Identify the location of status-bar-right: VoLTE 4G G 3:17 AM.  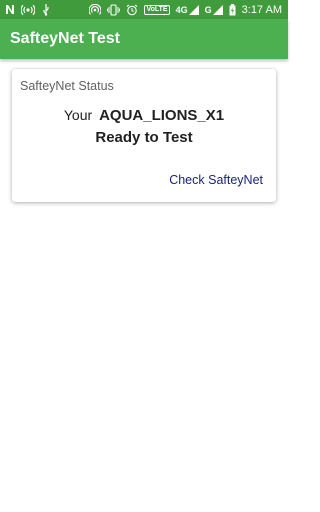
(185, 9).